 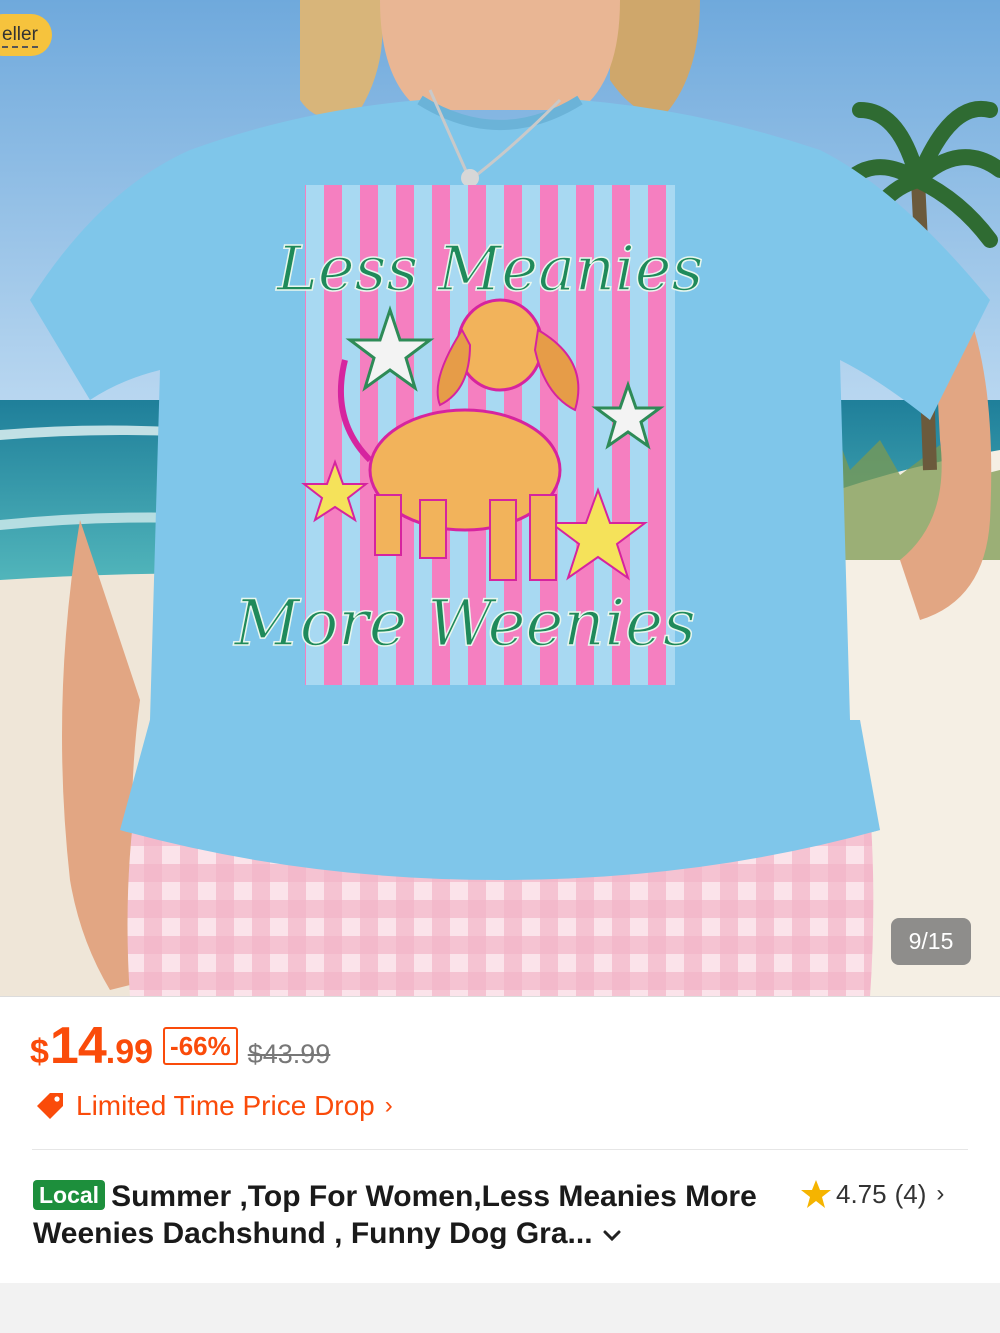 I want to click on rating-score: 4.75, so click(x=861, y=1193).